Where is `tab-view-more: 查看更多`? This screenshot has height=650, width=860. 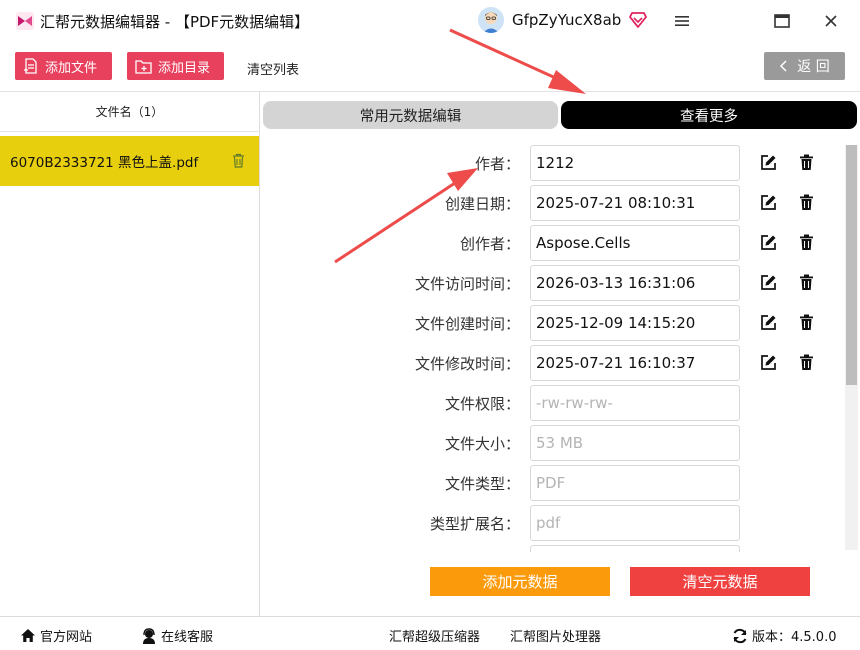 tab-view-more: 查看更多 is located at coordinates (709, 115).